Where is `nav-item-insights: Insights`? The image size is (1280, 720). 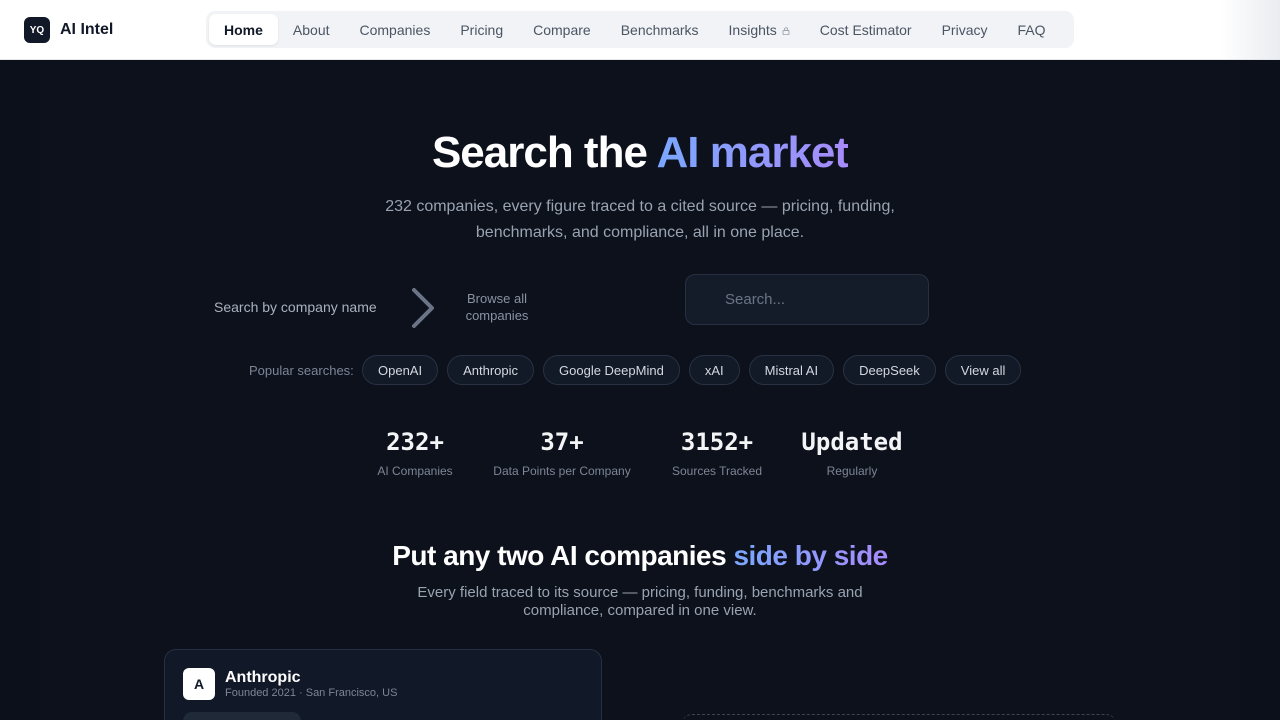 nav-item-insights: Insights is located at coordinates (759, 29).